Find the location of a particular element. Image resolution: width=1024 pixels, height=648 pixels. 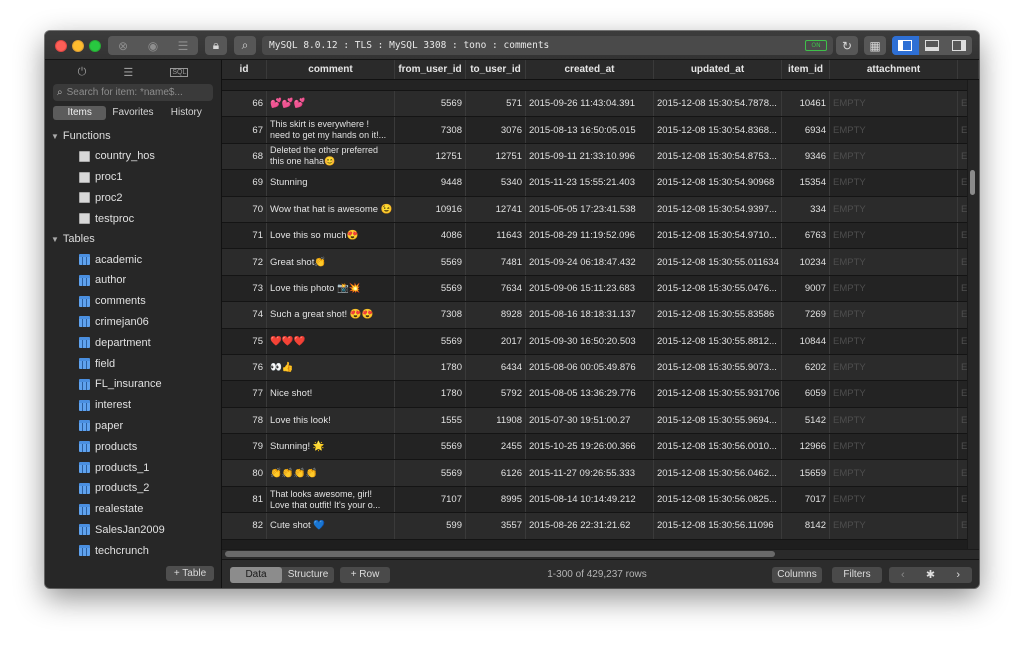

tab-history: History is located at coordinates (186, 113).